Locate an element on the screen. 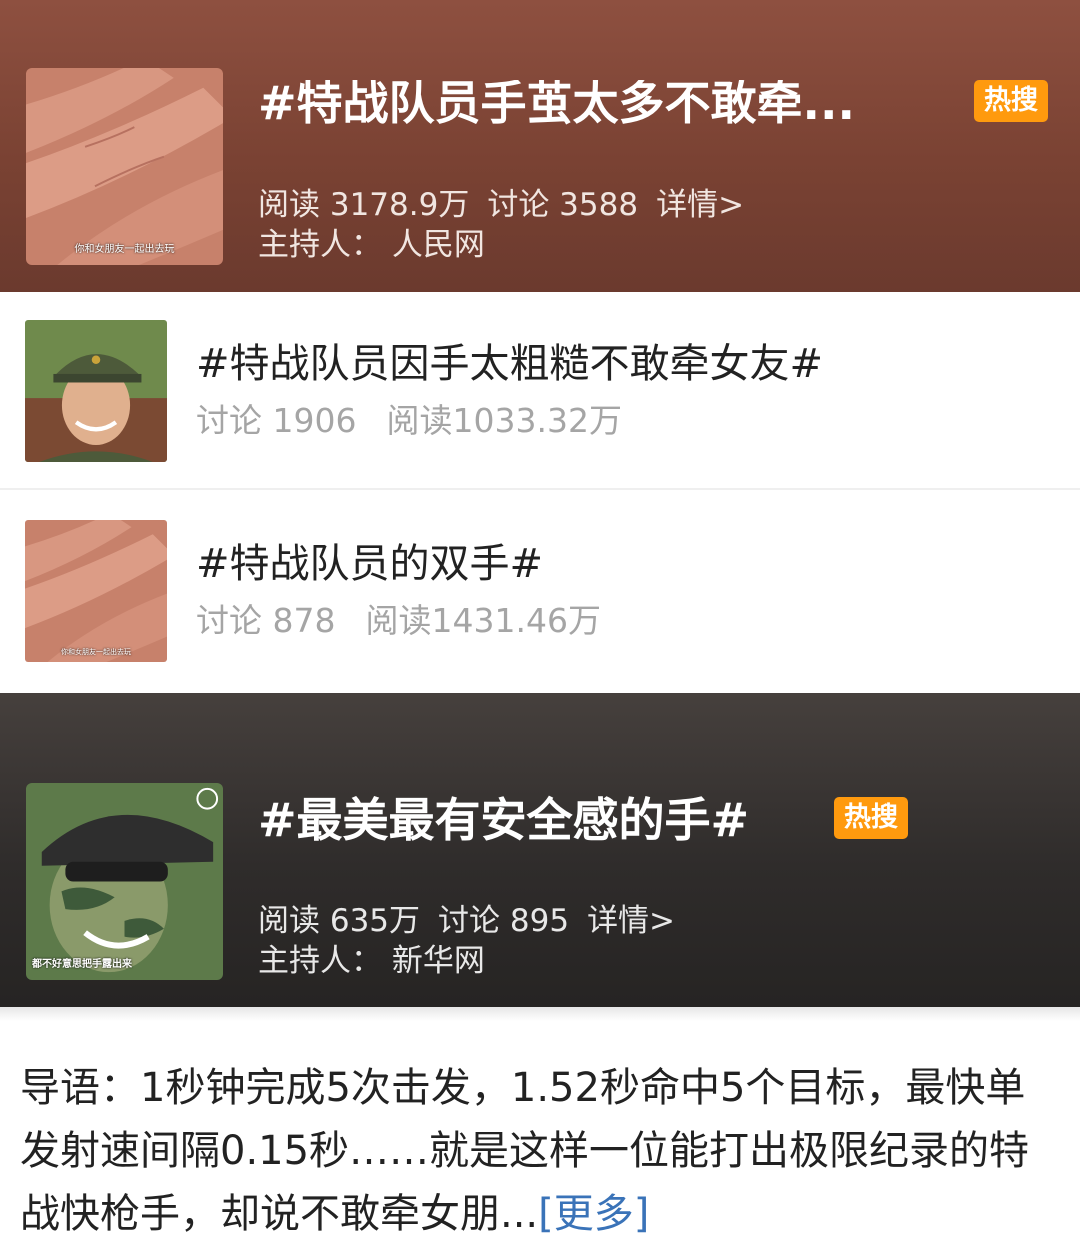 This screenshot has width=1080, height=1259. read-count: 阅读1033.32万 is located at coordinates (504, 420).